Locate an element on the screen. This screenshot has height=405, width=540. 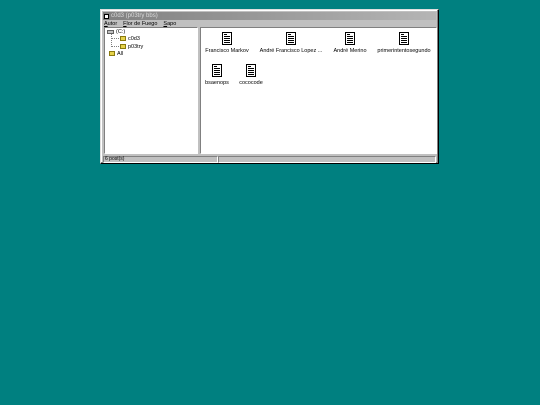
tree-item-drive: (C:) is located at coordinates (116, 31).